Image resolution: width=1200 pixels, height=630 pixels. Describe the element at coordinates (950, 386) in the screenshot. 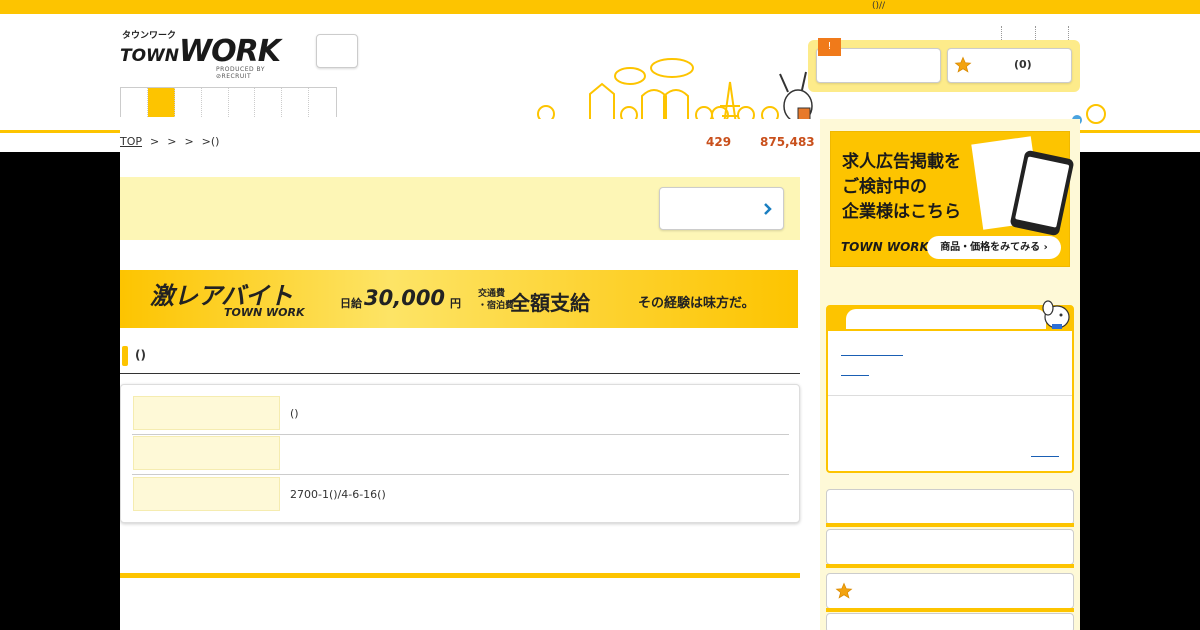

I see `recent-panel` at that location.